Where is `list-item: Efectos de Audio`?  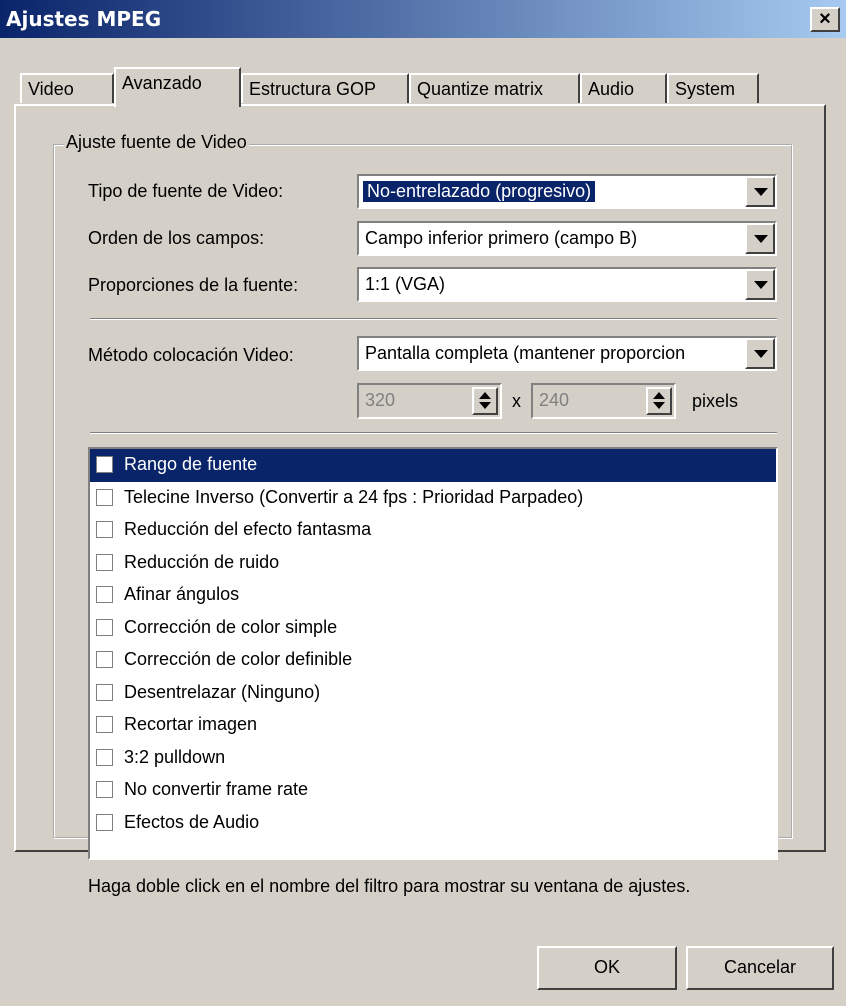 list-item: Efectos de Audio is located at coordinates (433, 823).